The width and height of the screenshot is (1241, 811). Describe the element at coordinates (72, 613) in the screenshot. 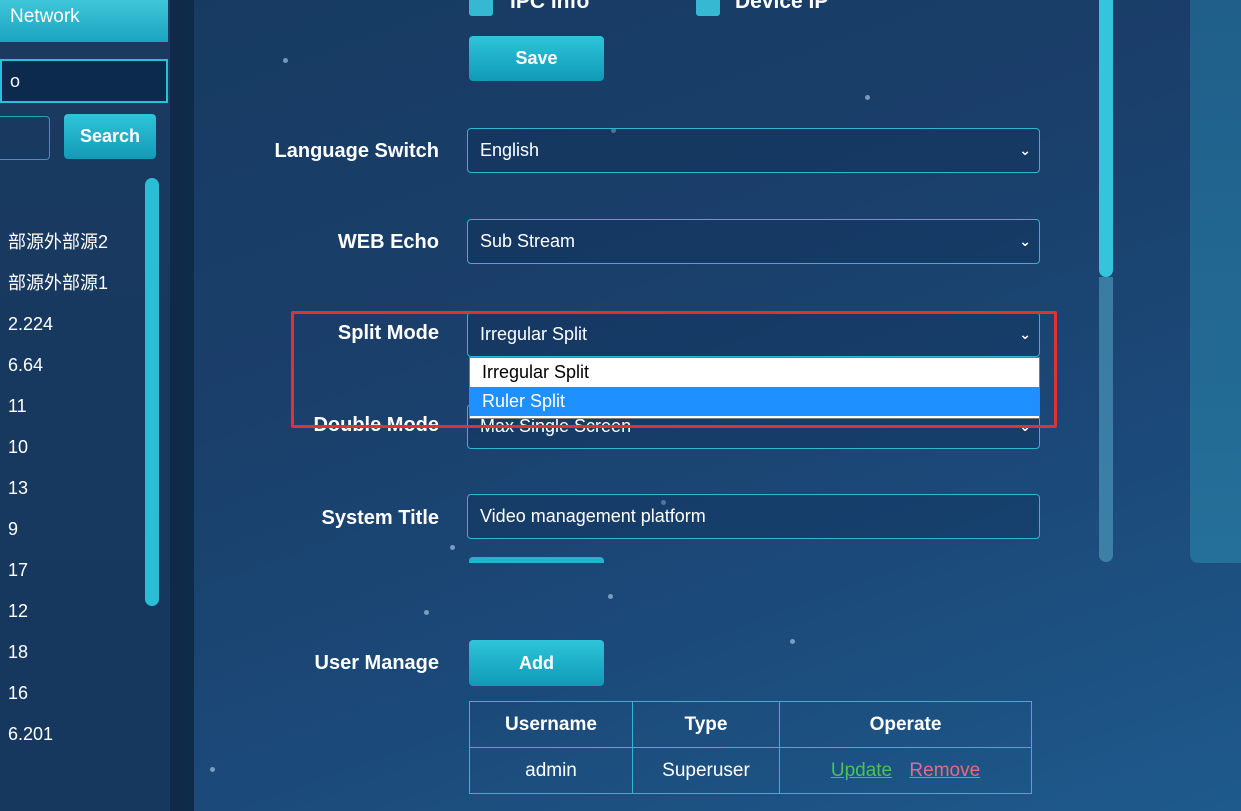

I see `list-item: 12` at that location.